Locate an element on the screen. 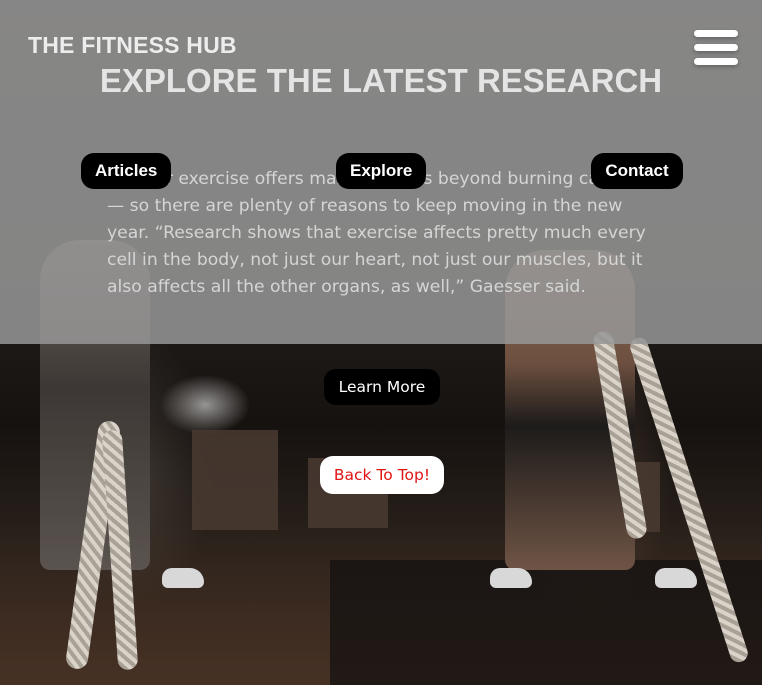  nav-explore-button: Explore is located at coordinates (381, 171).